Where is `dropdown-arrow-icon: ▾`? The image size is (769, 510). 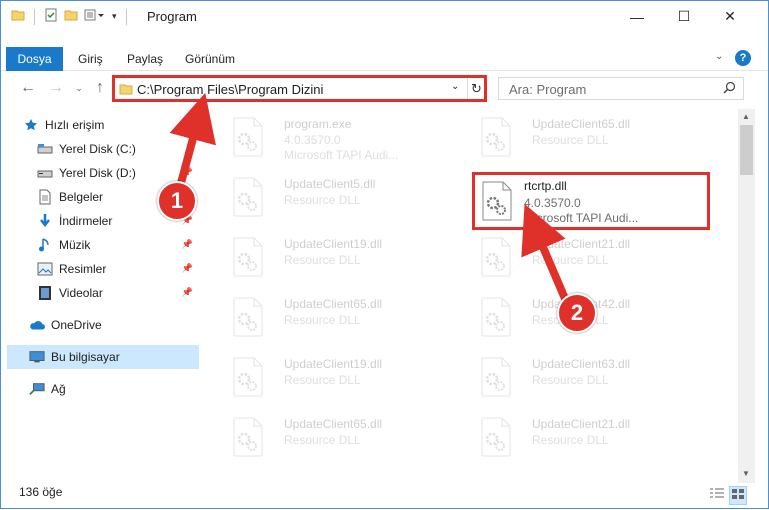
dropdown-arrow-icon: ▾ is located at coordinates (114, 16).